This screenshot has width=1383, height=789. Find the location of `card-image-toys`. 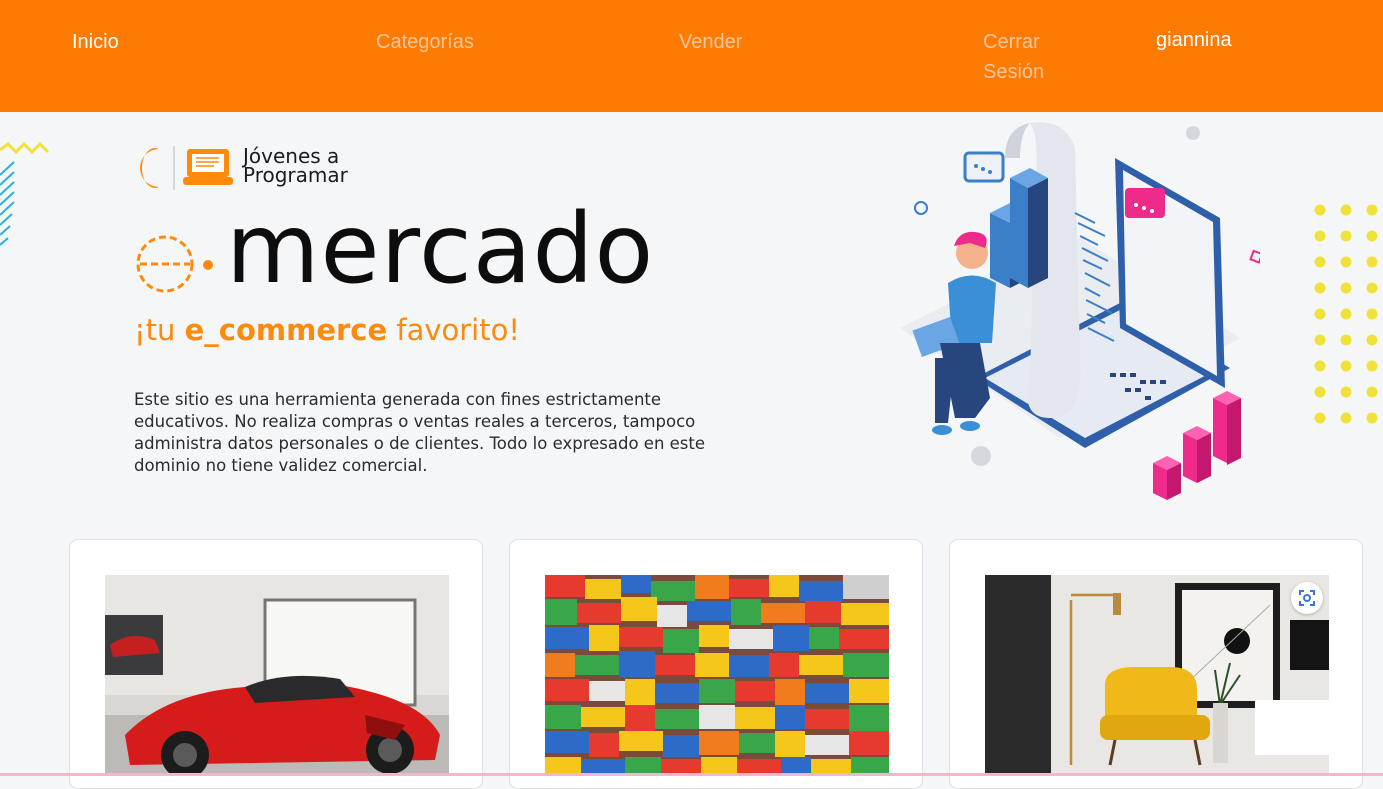

card-image-toys is located at coordinates (717, 675).